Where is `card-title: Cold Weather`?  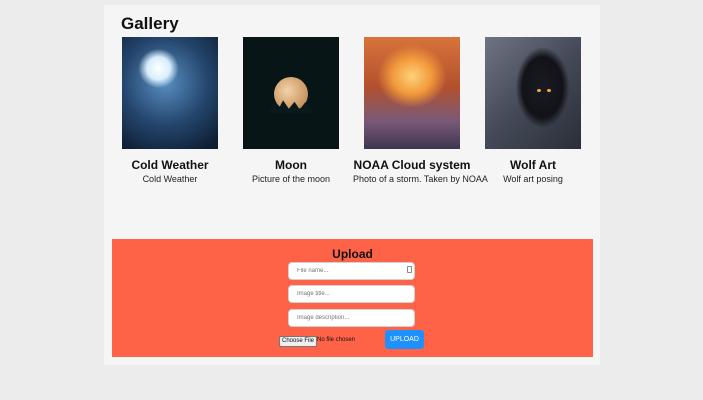
card-title: Cold Weather is located at coordinates (170, 165).